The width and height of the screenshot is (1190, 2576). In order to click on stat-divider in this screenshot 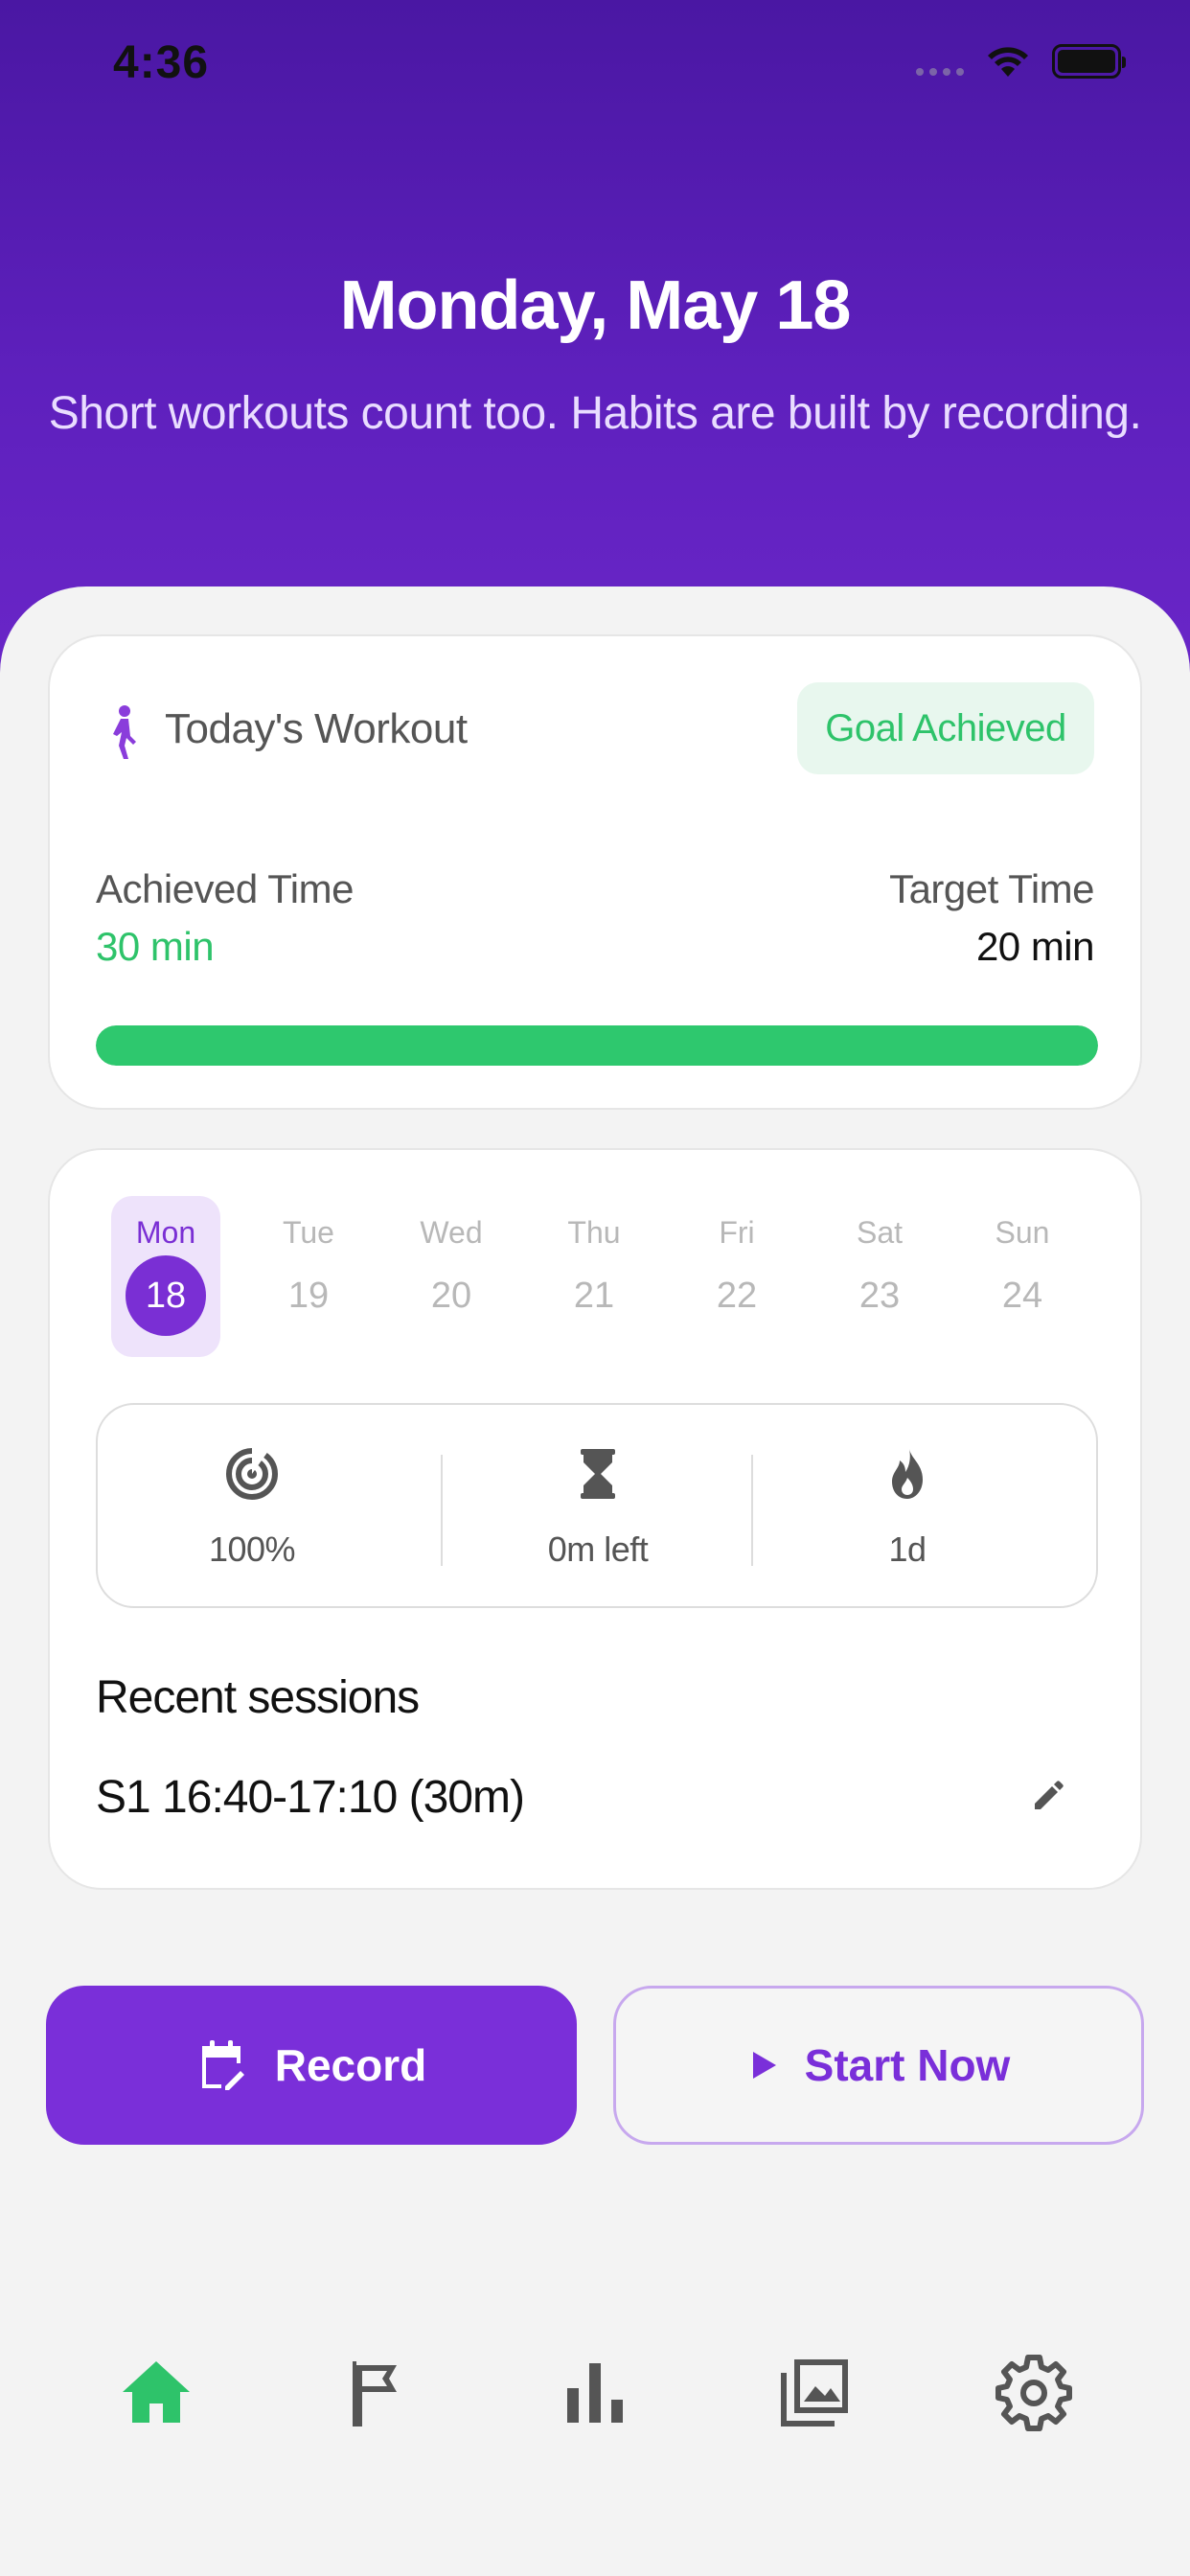, I will do `click(442, 1510)`.